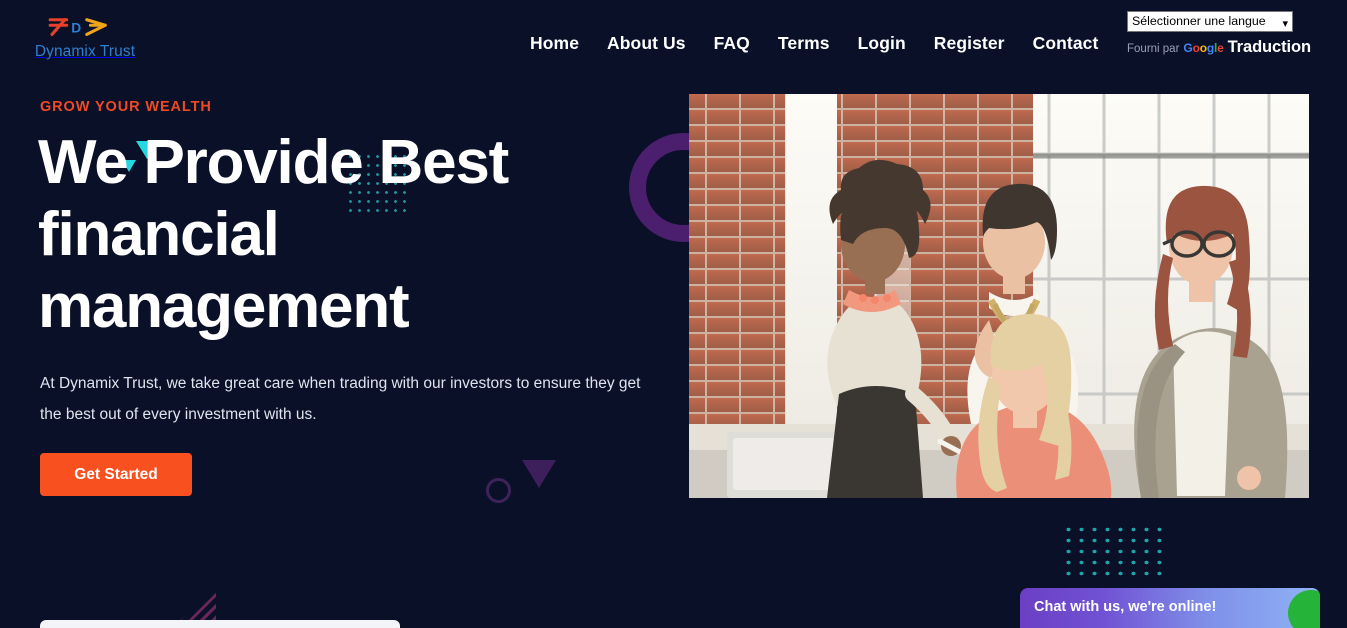 The width and height of the screenshot is (1347, 628). What do you see at coordinates (732, 43) in the screenshot?
I see `nav-item-faq: FAQ` at bounding box center [732, 43].